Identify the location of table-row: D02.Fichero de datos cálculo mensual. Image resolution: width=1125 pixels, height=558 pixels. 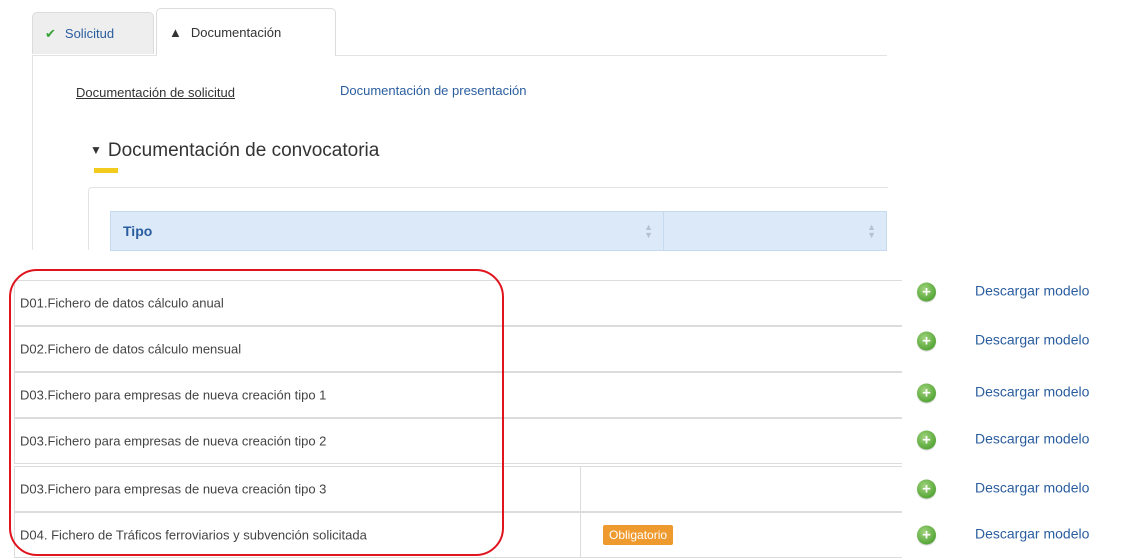
(458, 349).